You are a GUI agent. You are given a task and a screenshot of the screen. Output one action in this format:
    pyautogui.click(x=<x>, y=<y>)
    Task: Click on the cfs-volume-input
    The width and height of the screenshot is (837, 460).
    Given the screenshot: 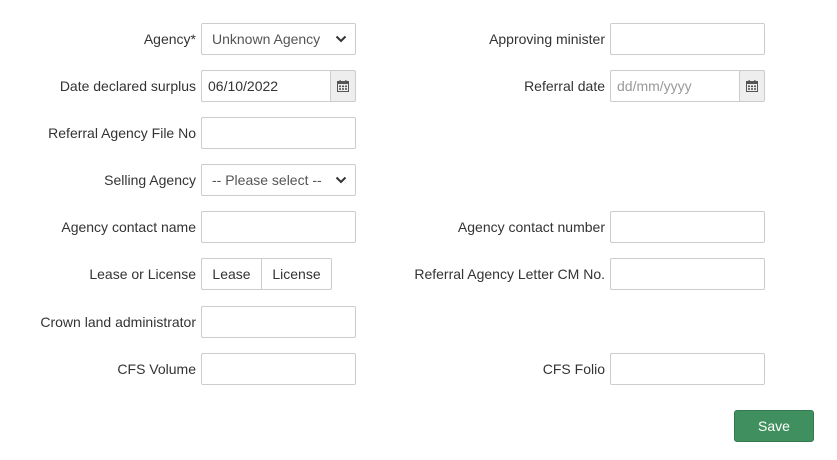 What is the action you would take?
    pyautogui.click(x=278, y=369)
    